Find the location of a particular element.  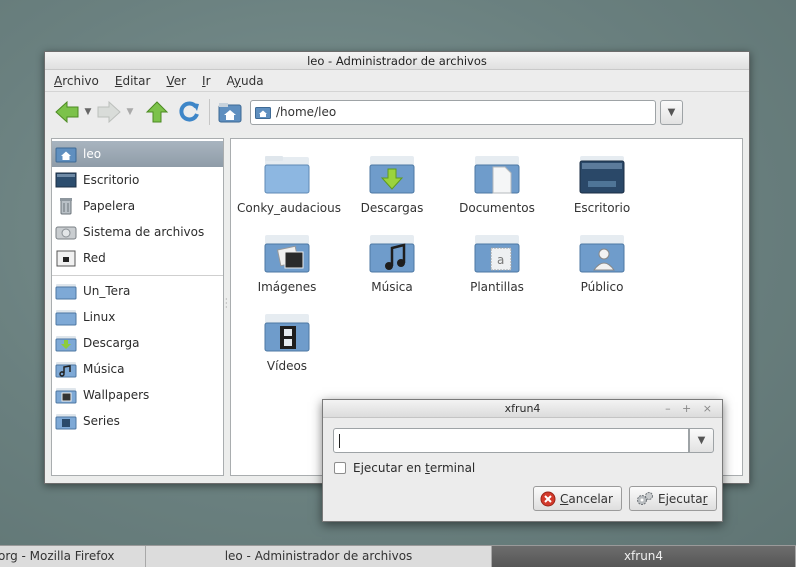

taskbar-item-firefox: org - Mozilla Firefox is located at coordinates (73, 556).